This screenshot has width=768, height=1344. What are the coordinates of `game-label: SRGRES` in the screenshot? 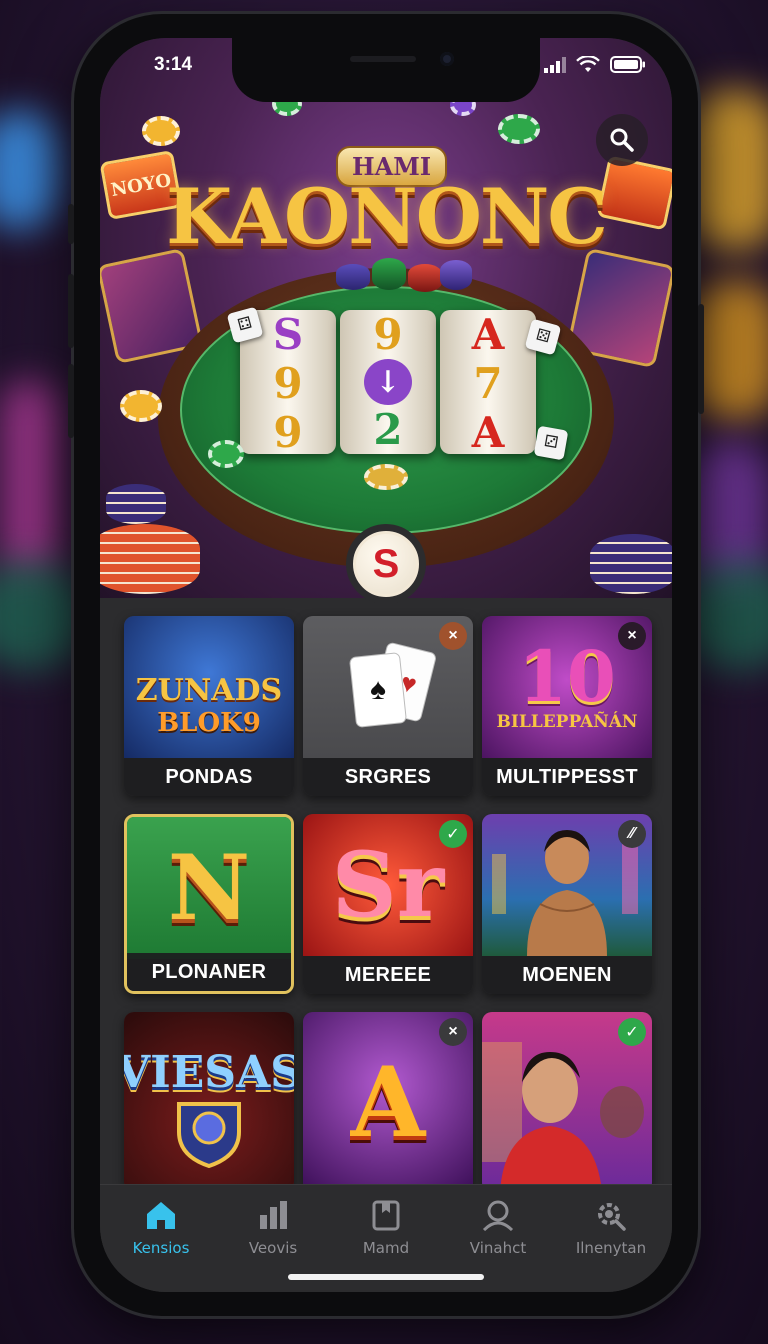 It's located at (388, 777).